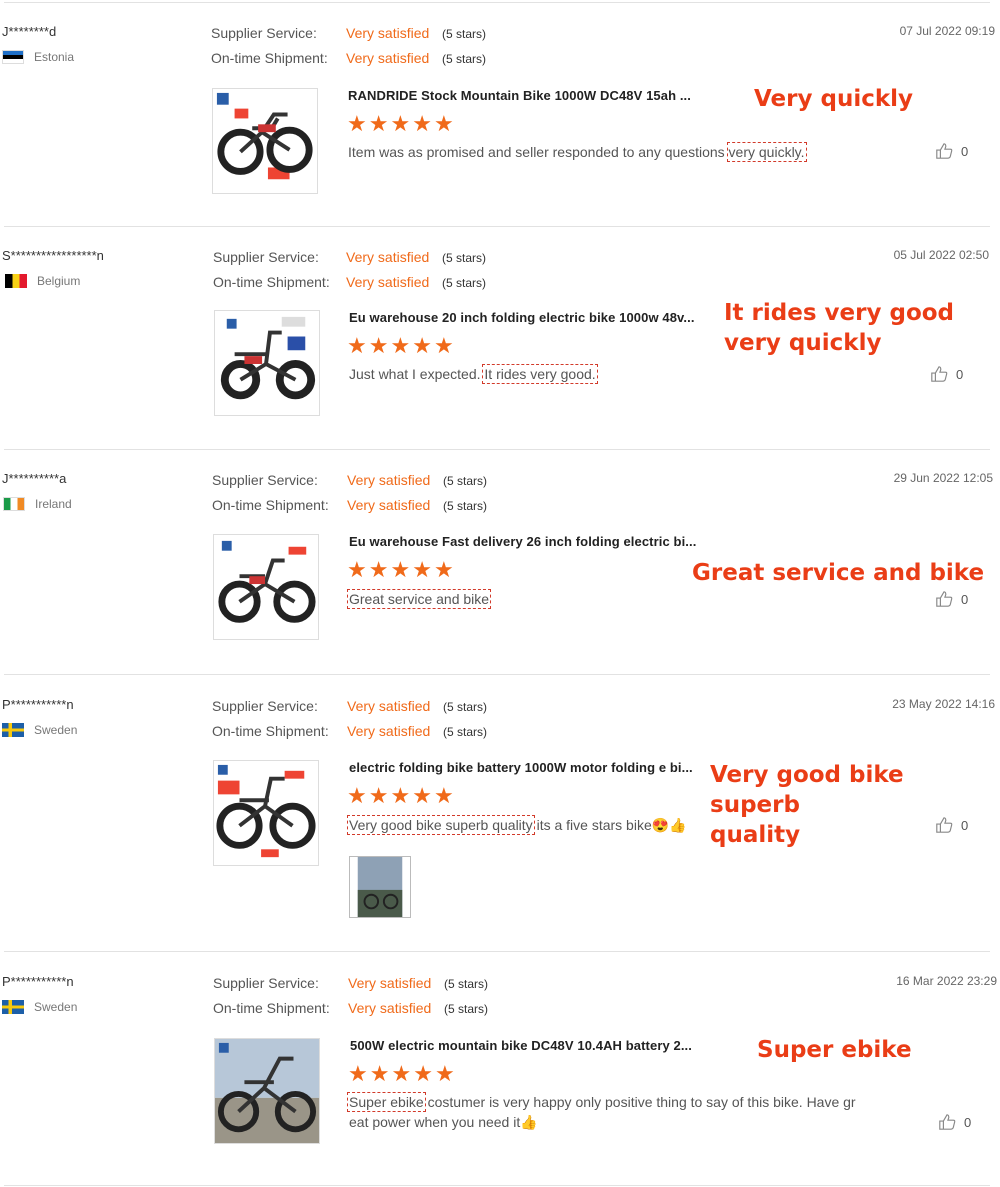  What do you see at coordinates (59, 281) in the screenshot?
I see `country-label: Belgium` at bounding box center [59, 281].